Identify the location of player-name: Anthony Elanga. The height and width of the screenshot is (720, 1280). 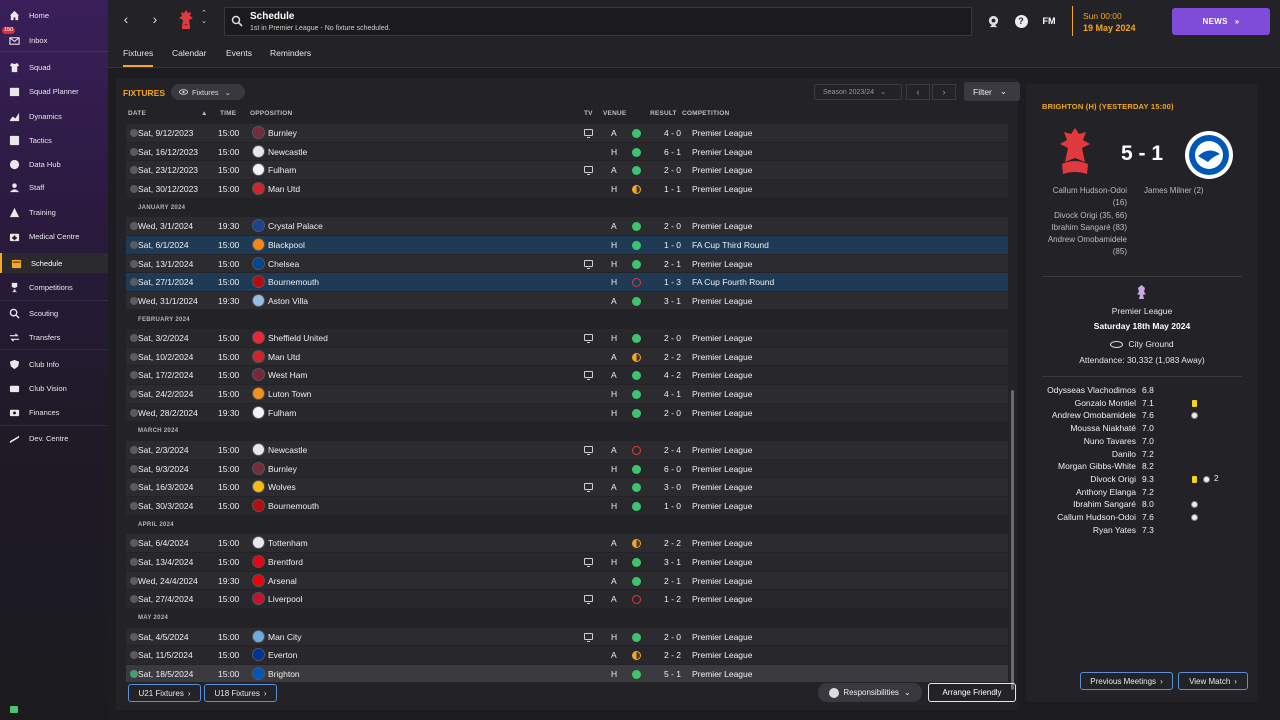
(1081, 492).